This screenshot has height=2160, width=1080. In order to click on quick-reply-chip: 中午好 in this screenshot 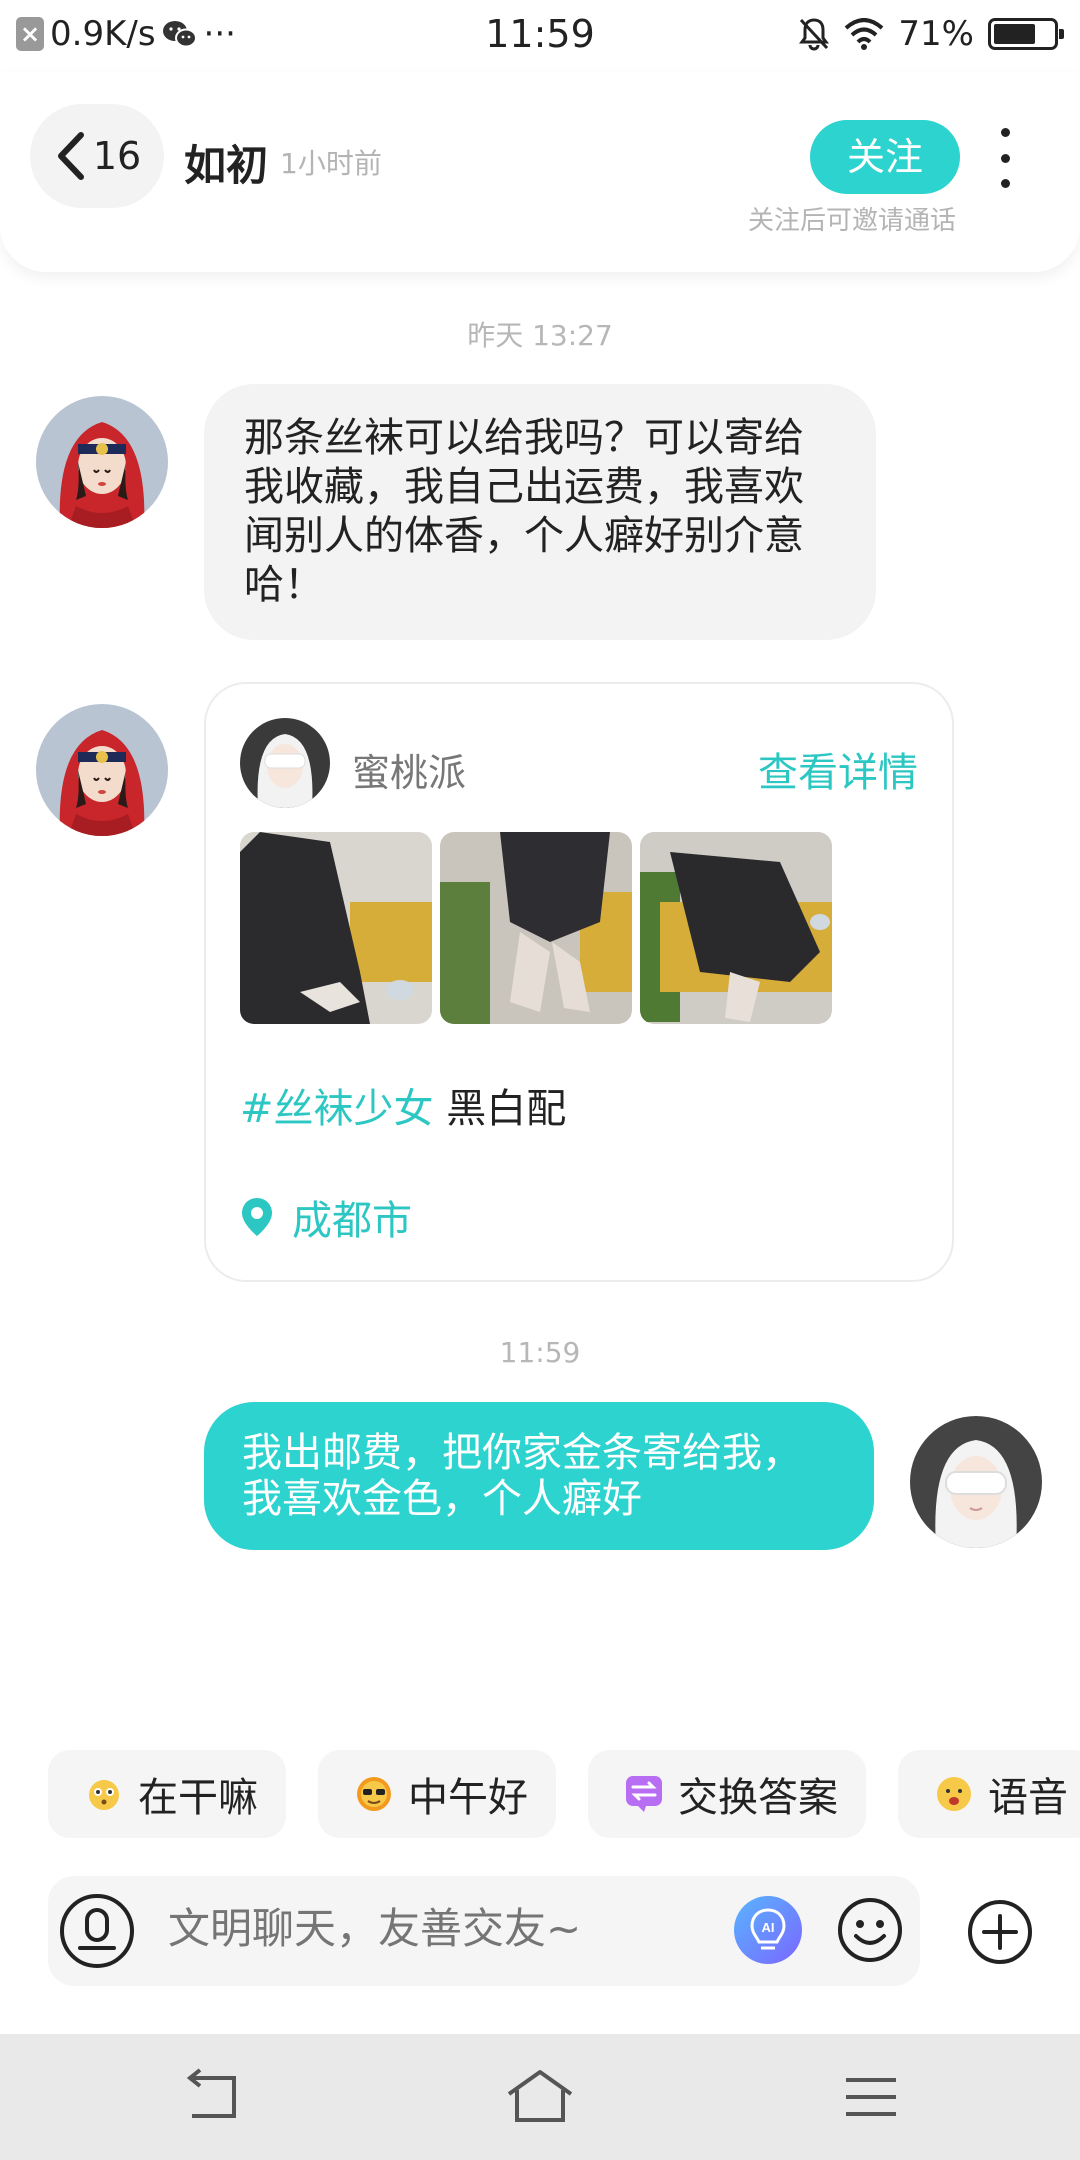, I will do `click(437, 1794)`.